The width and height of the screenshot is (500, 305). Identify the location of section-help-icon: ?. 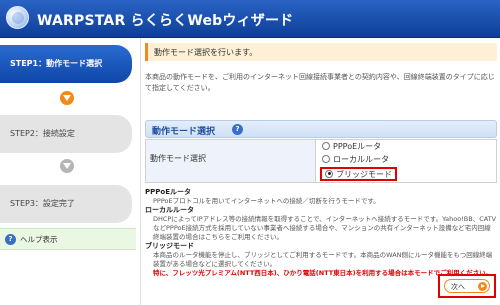
(237, 129).